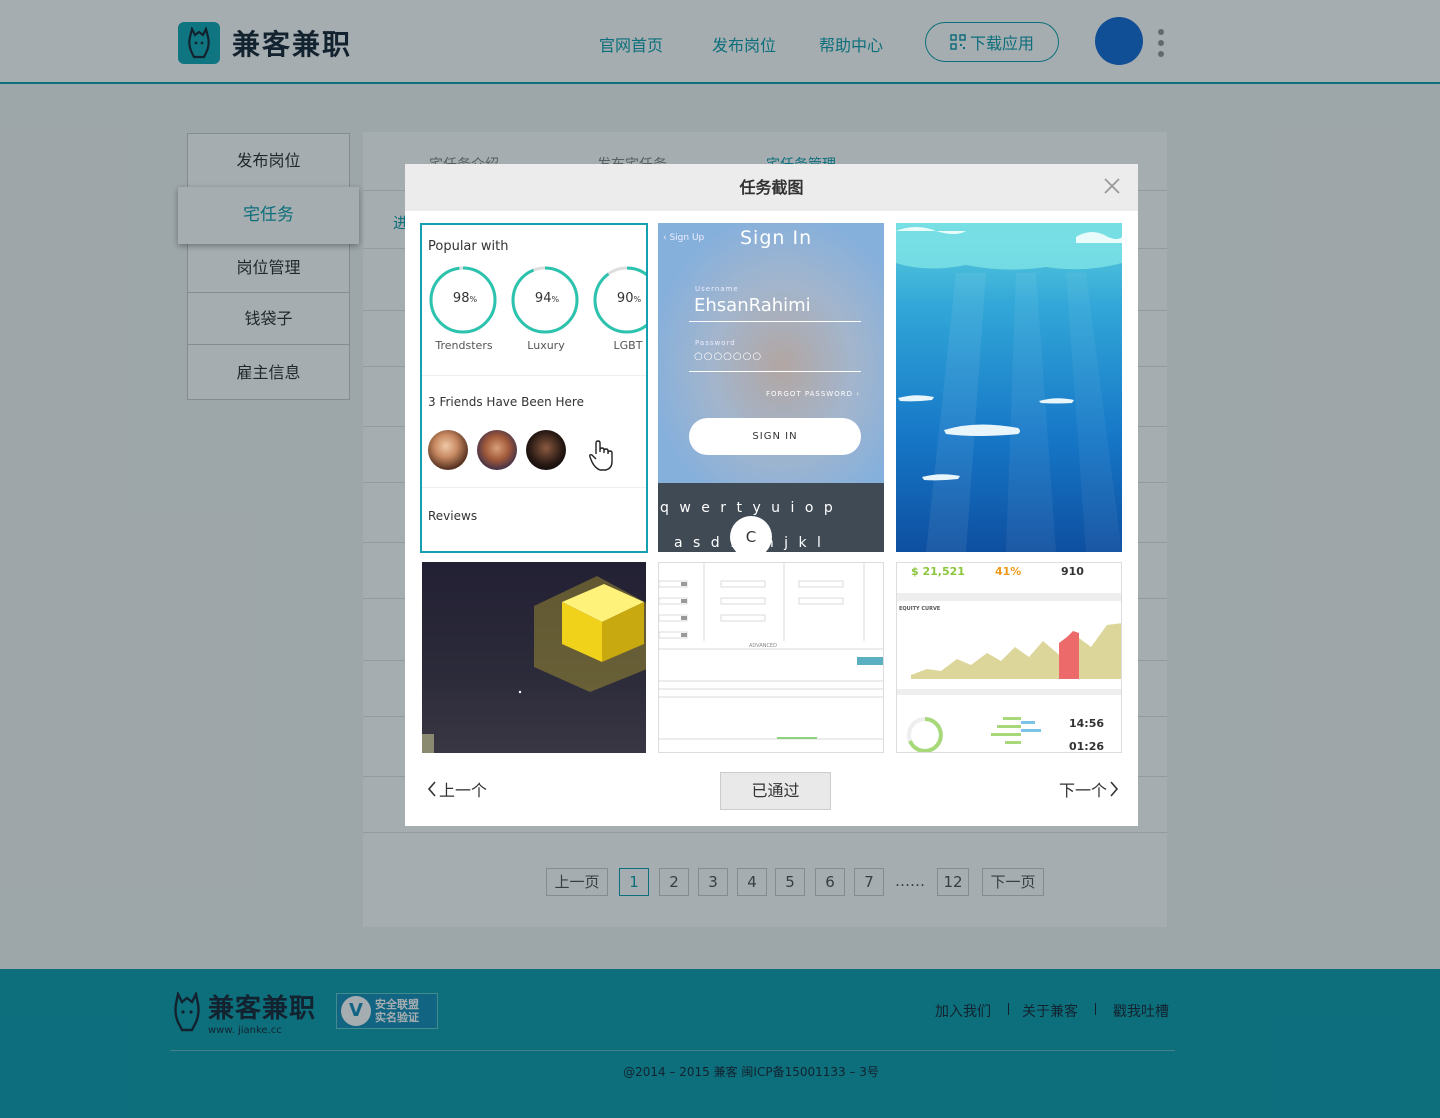 The width and height of the screenshot is (1440, 1118). What do you see at coordinates (1112, 186) in the screenshot?
I see `close-icon` at bounding box center [1112, 186].